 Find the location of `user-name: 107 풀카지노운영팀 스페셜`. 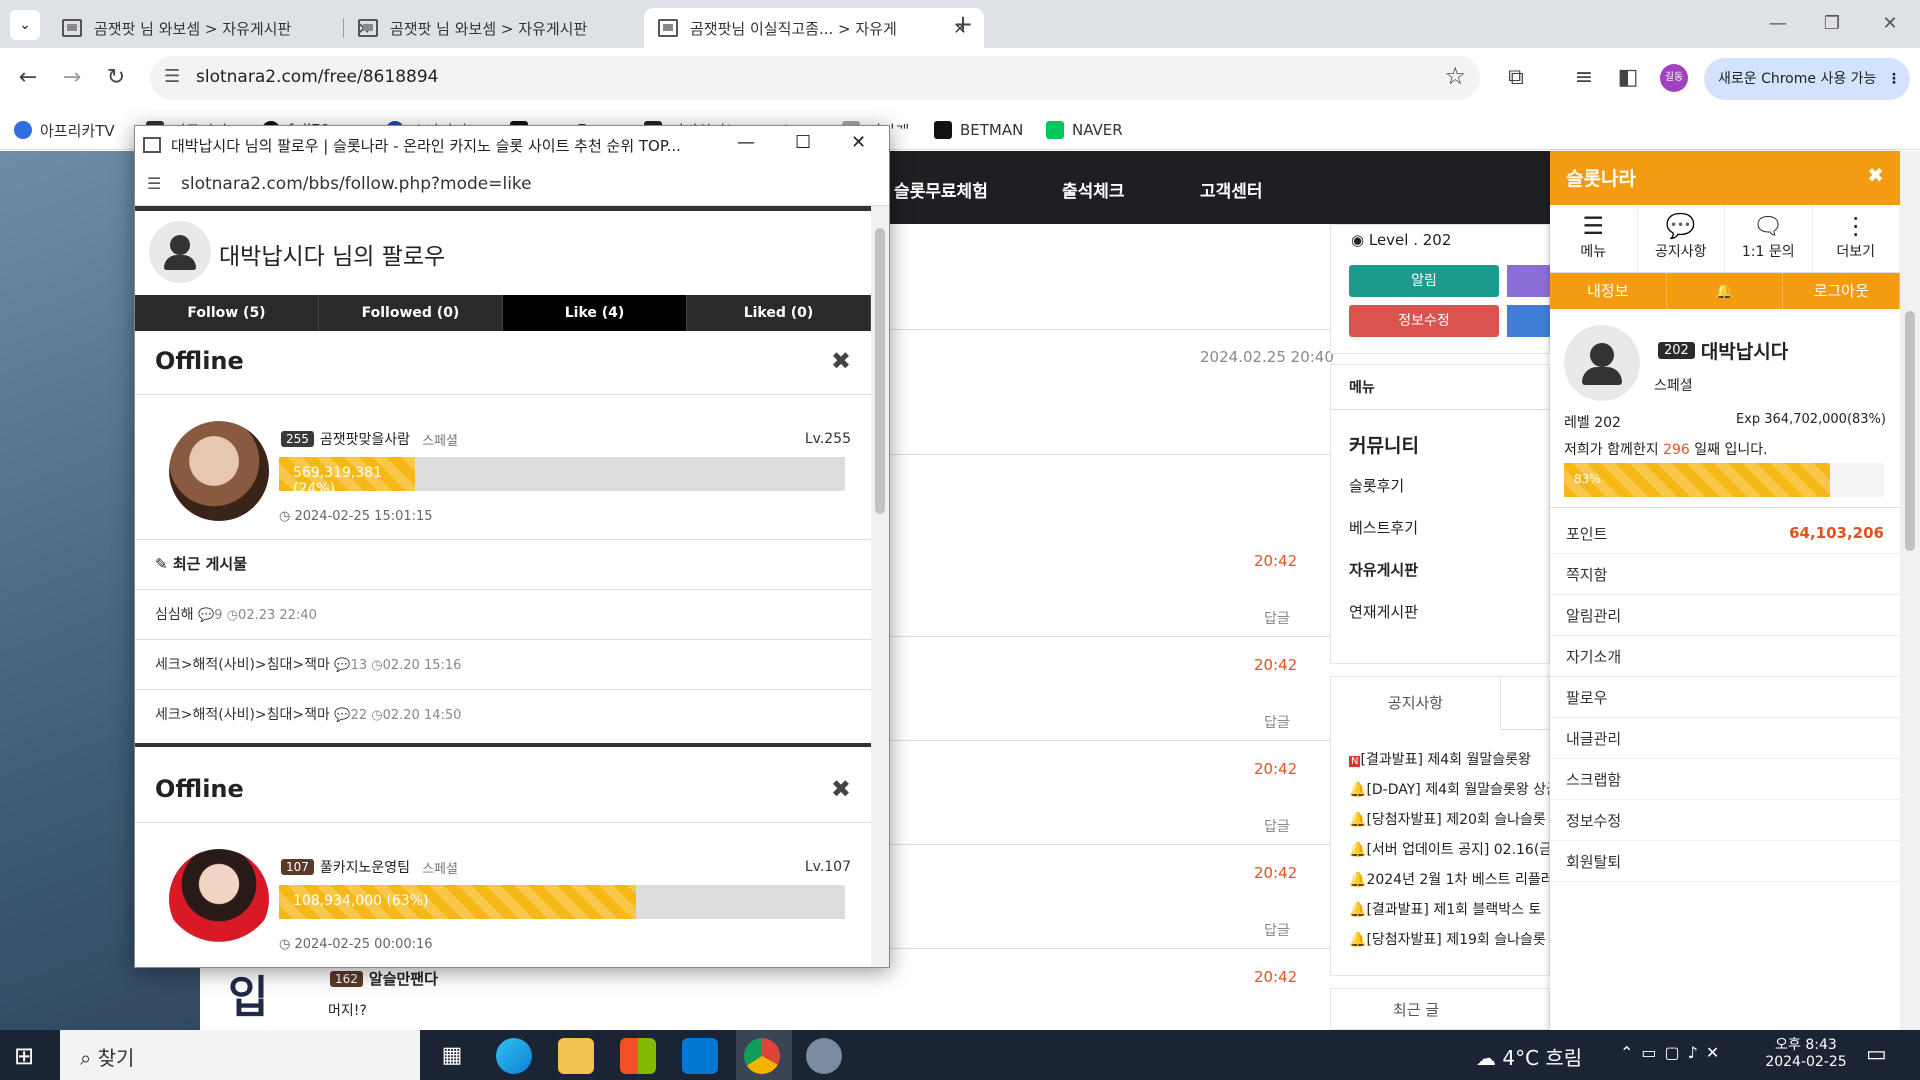

user-name: 107 풀카지노운영팀 스페셜 is located at coordinates (369, 867).